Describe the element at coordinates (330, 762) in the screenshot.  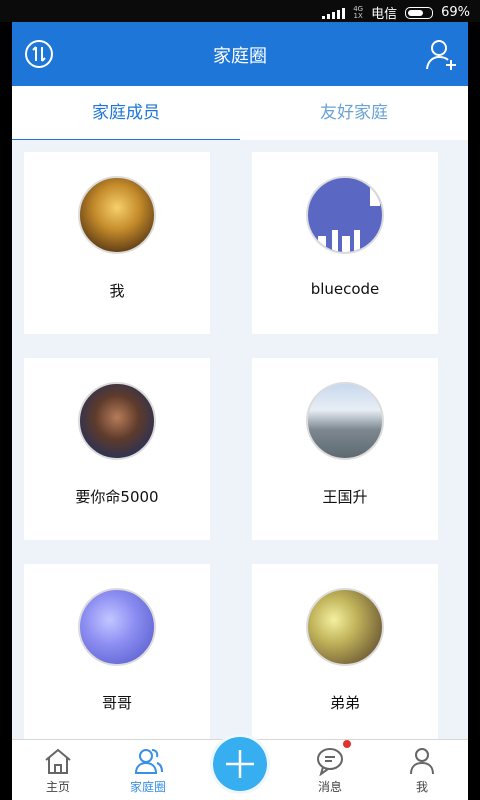
I see `message-icon` at that location.